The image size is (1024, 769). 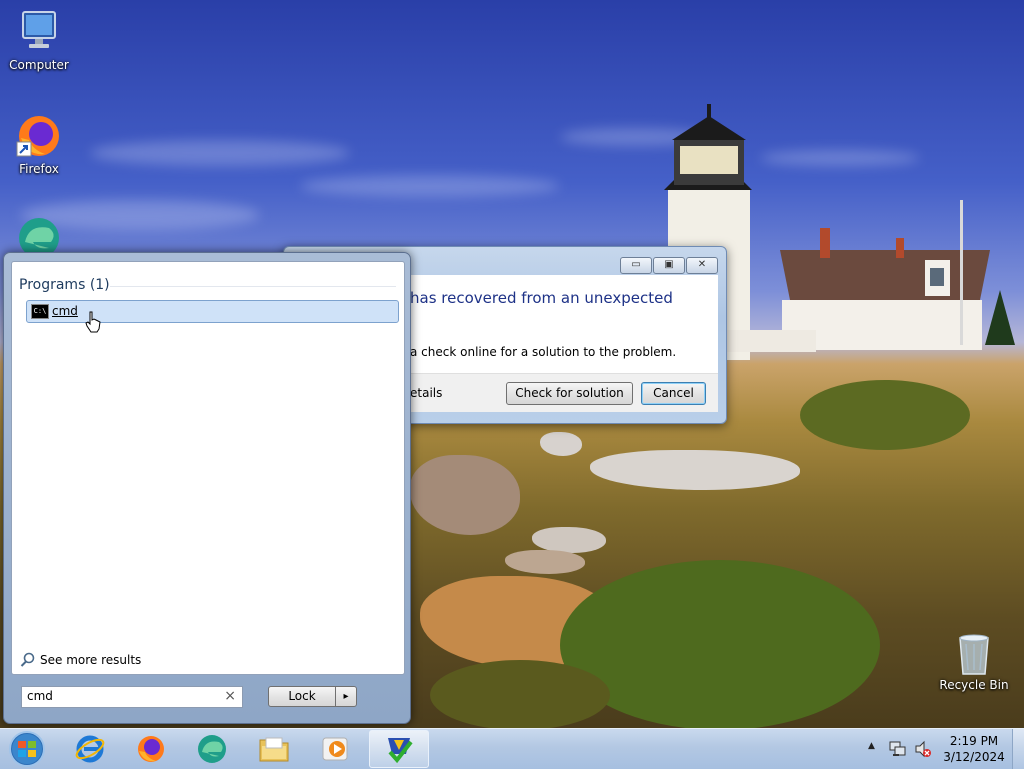 I want to click on clock: 2:19 PM 3/12/2024, so click(x=974, y=749).